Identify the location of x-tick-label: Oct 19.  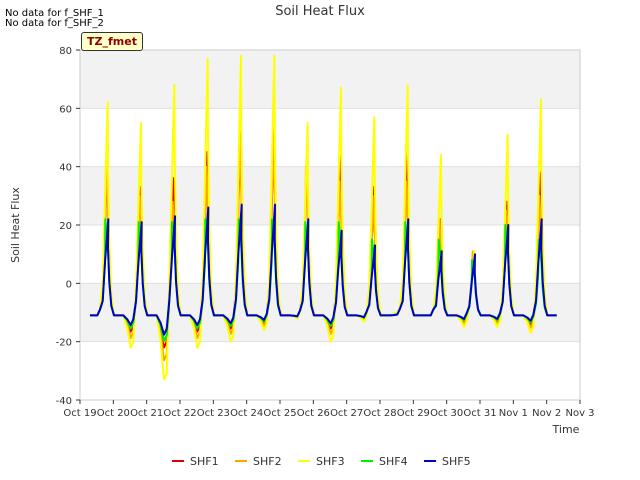
(79, 413).